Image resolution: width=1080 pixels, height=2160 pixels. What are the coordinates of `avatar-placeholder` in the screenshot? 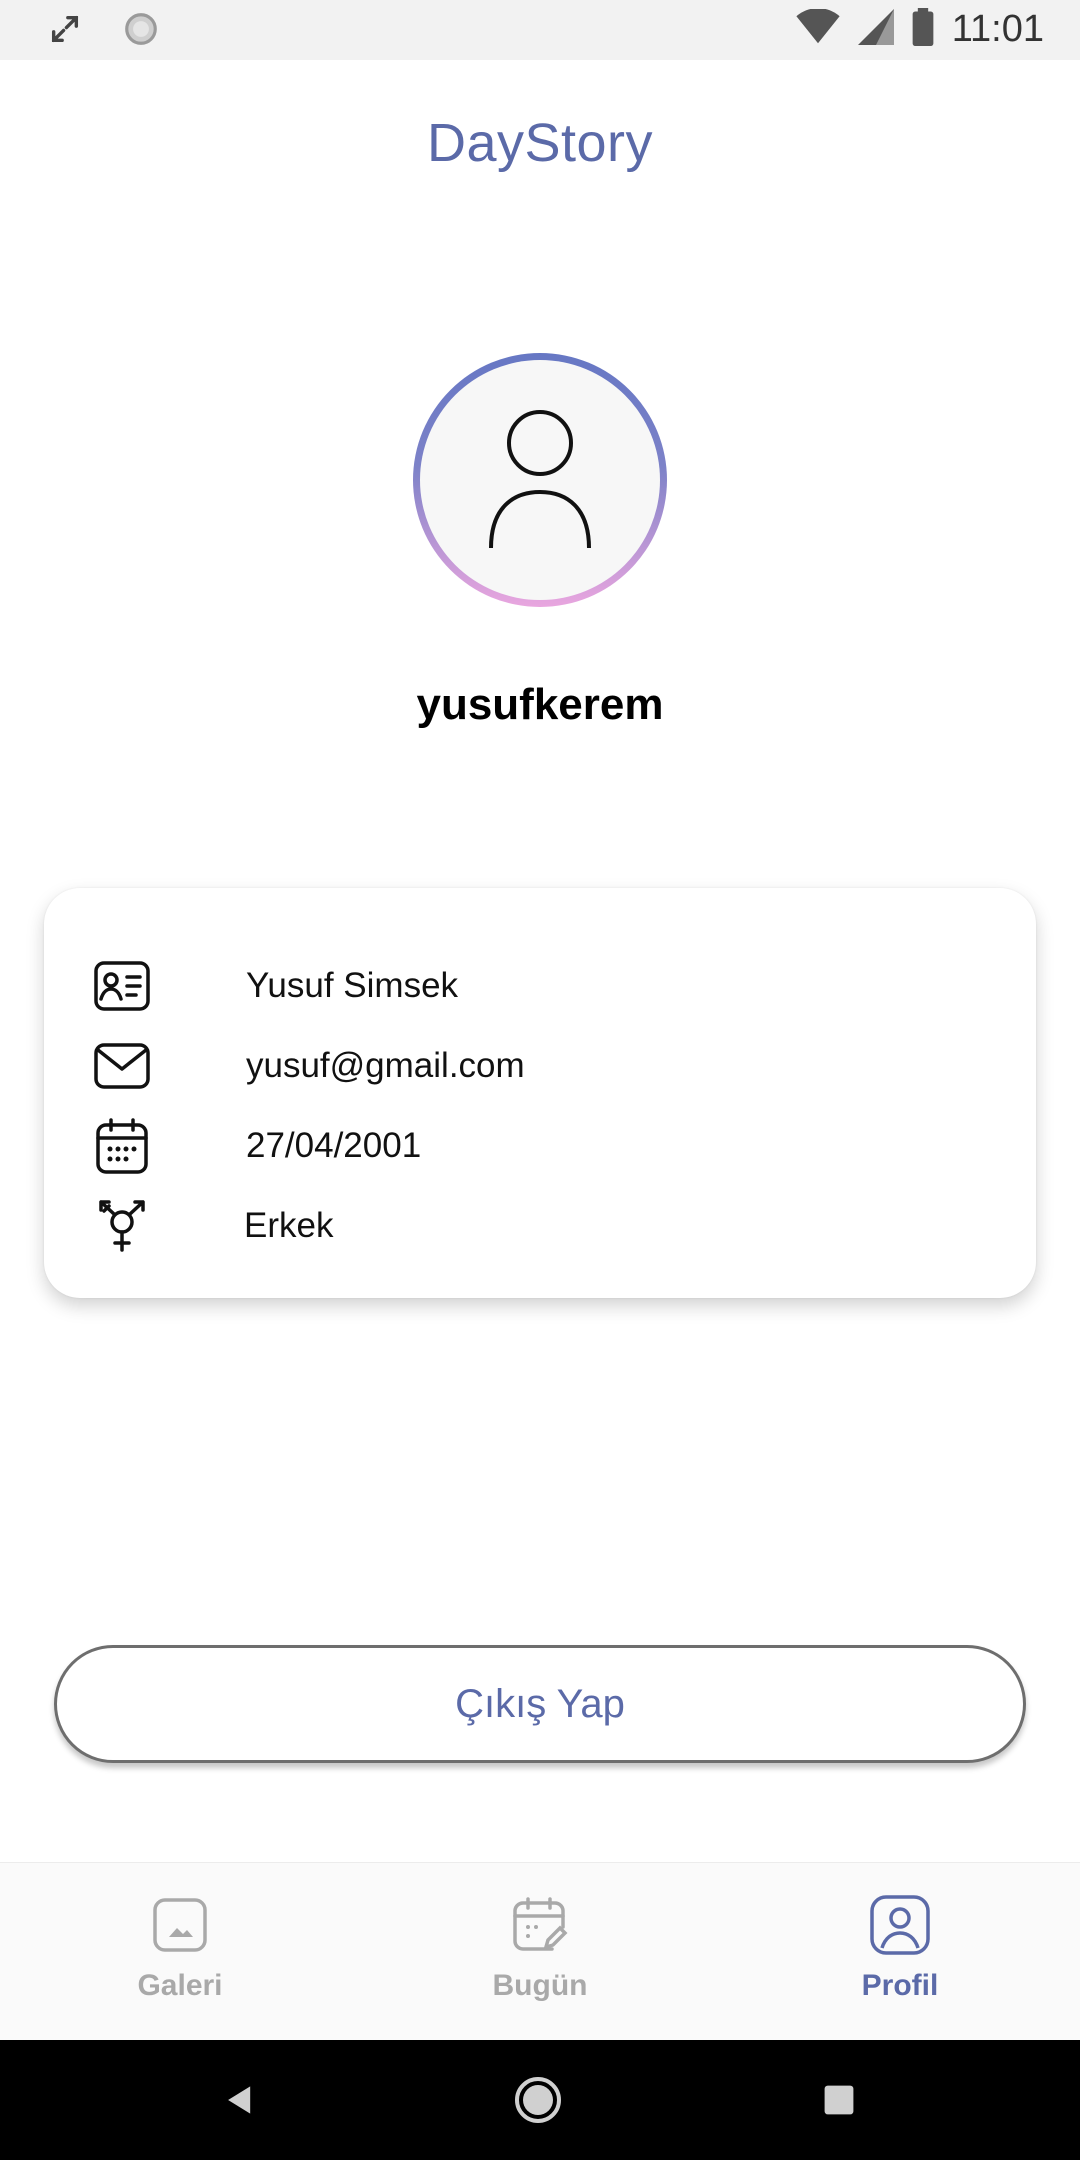 It's located at (540, 480).